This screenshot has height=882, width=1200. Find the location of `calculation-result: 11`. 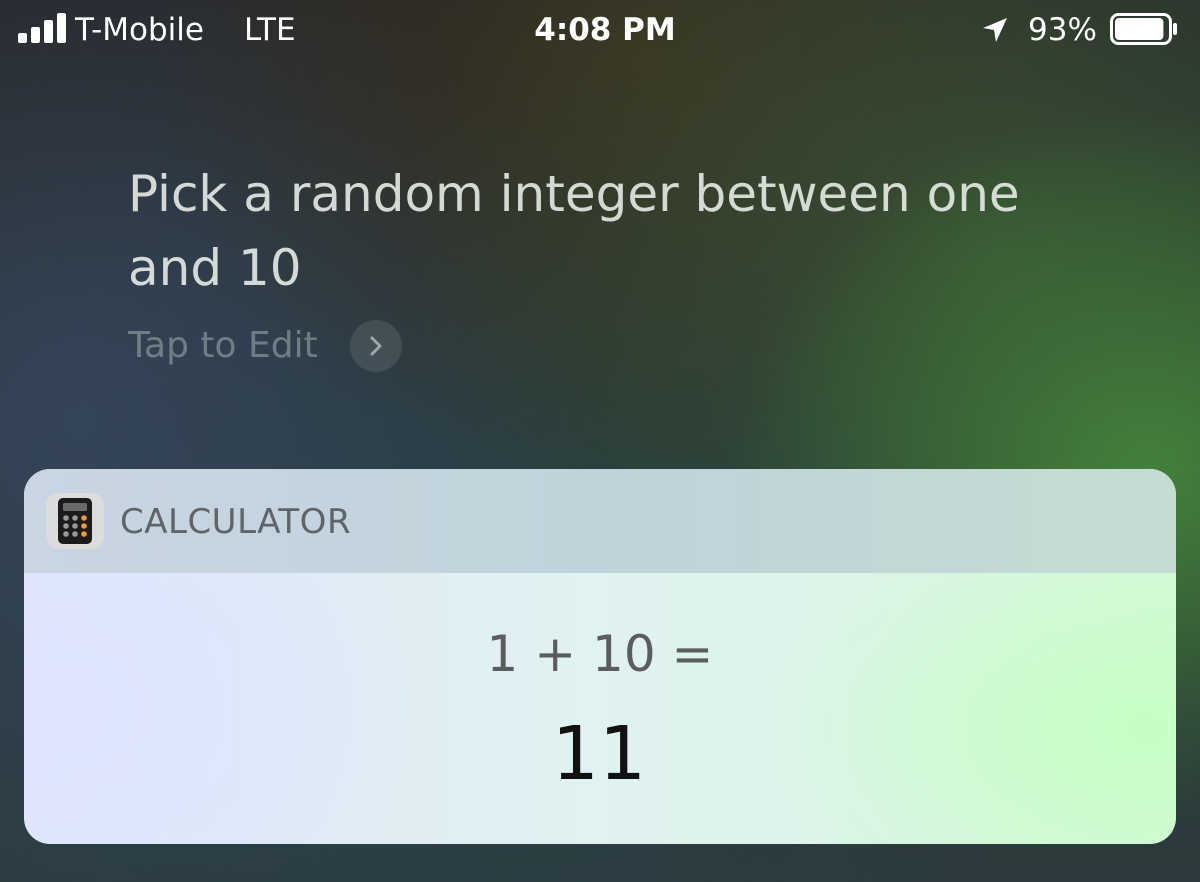

calculation-result: 11 is located at coordinates (599, 754).